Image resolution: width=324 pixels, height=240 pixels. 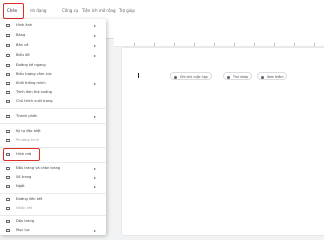 What do you see at coordinates (53, 45) in the screenshot?
I see `menu-item-drawing: Bản vẽ ▸` at bounding box center [53, 45].